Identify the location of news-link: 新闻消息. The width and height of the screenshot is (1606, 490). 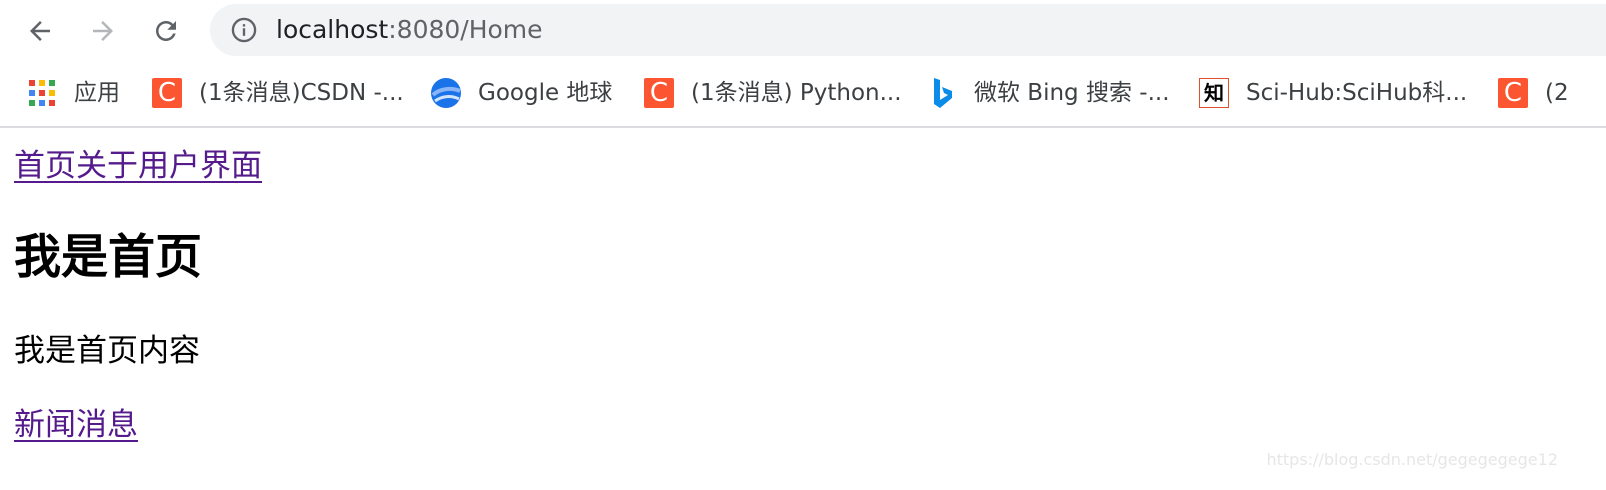
(76, 425).